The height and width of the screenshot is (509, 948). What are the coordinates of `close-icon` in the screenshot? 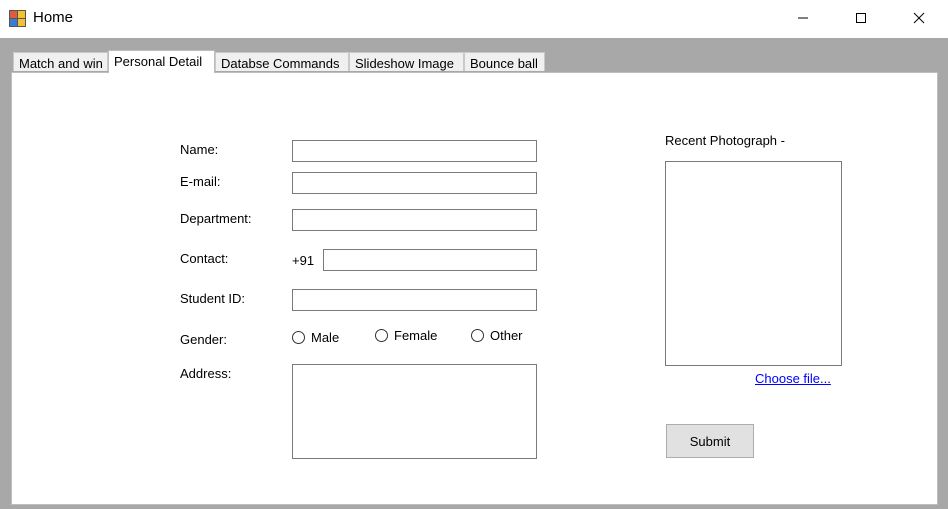 It's located at (919, 18).